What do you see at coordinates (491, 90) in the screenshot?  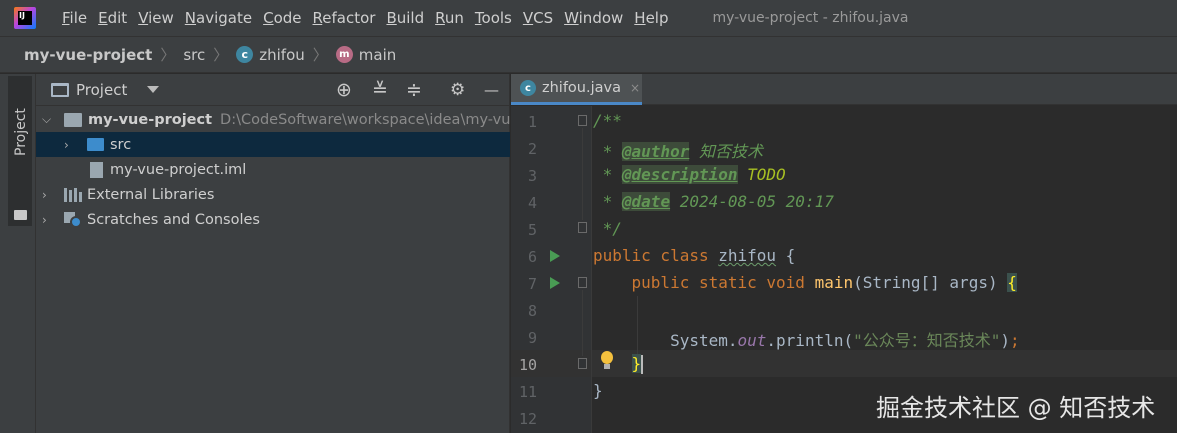 I see `minimize-icon: —` at bounding box center [491, 90].